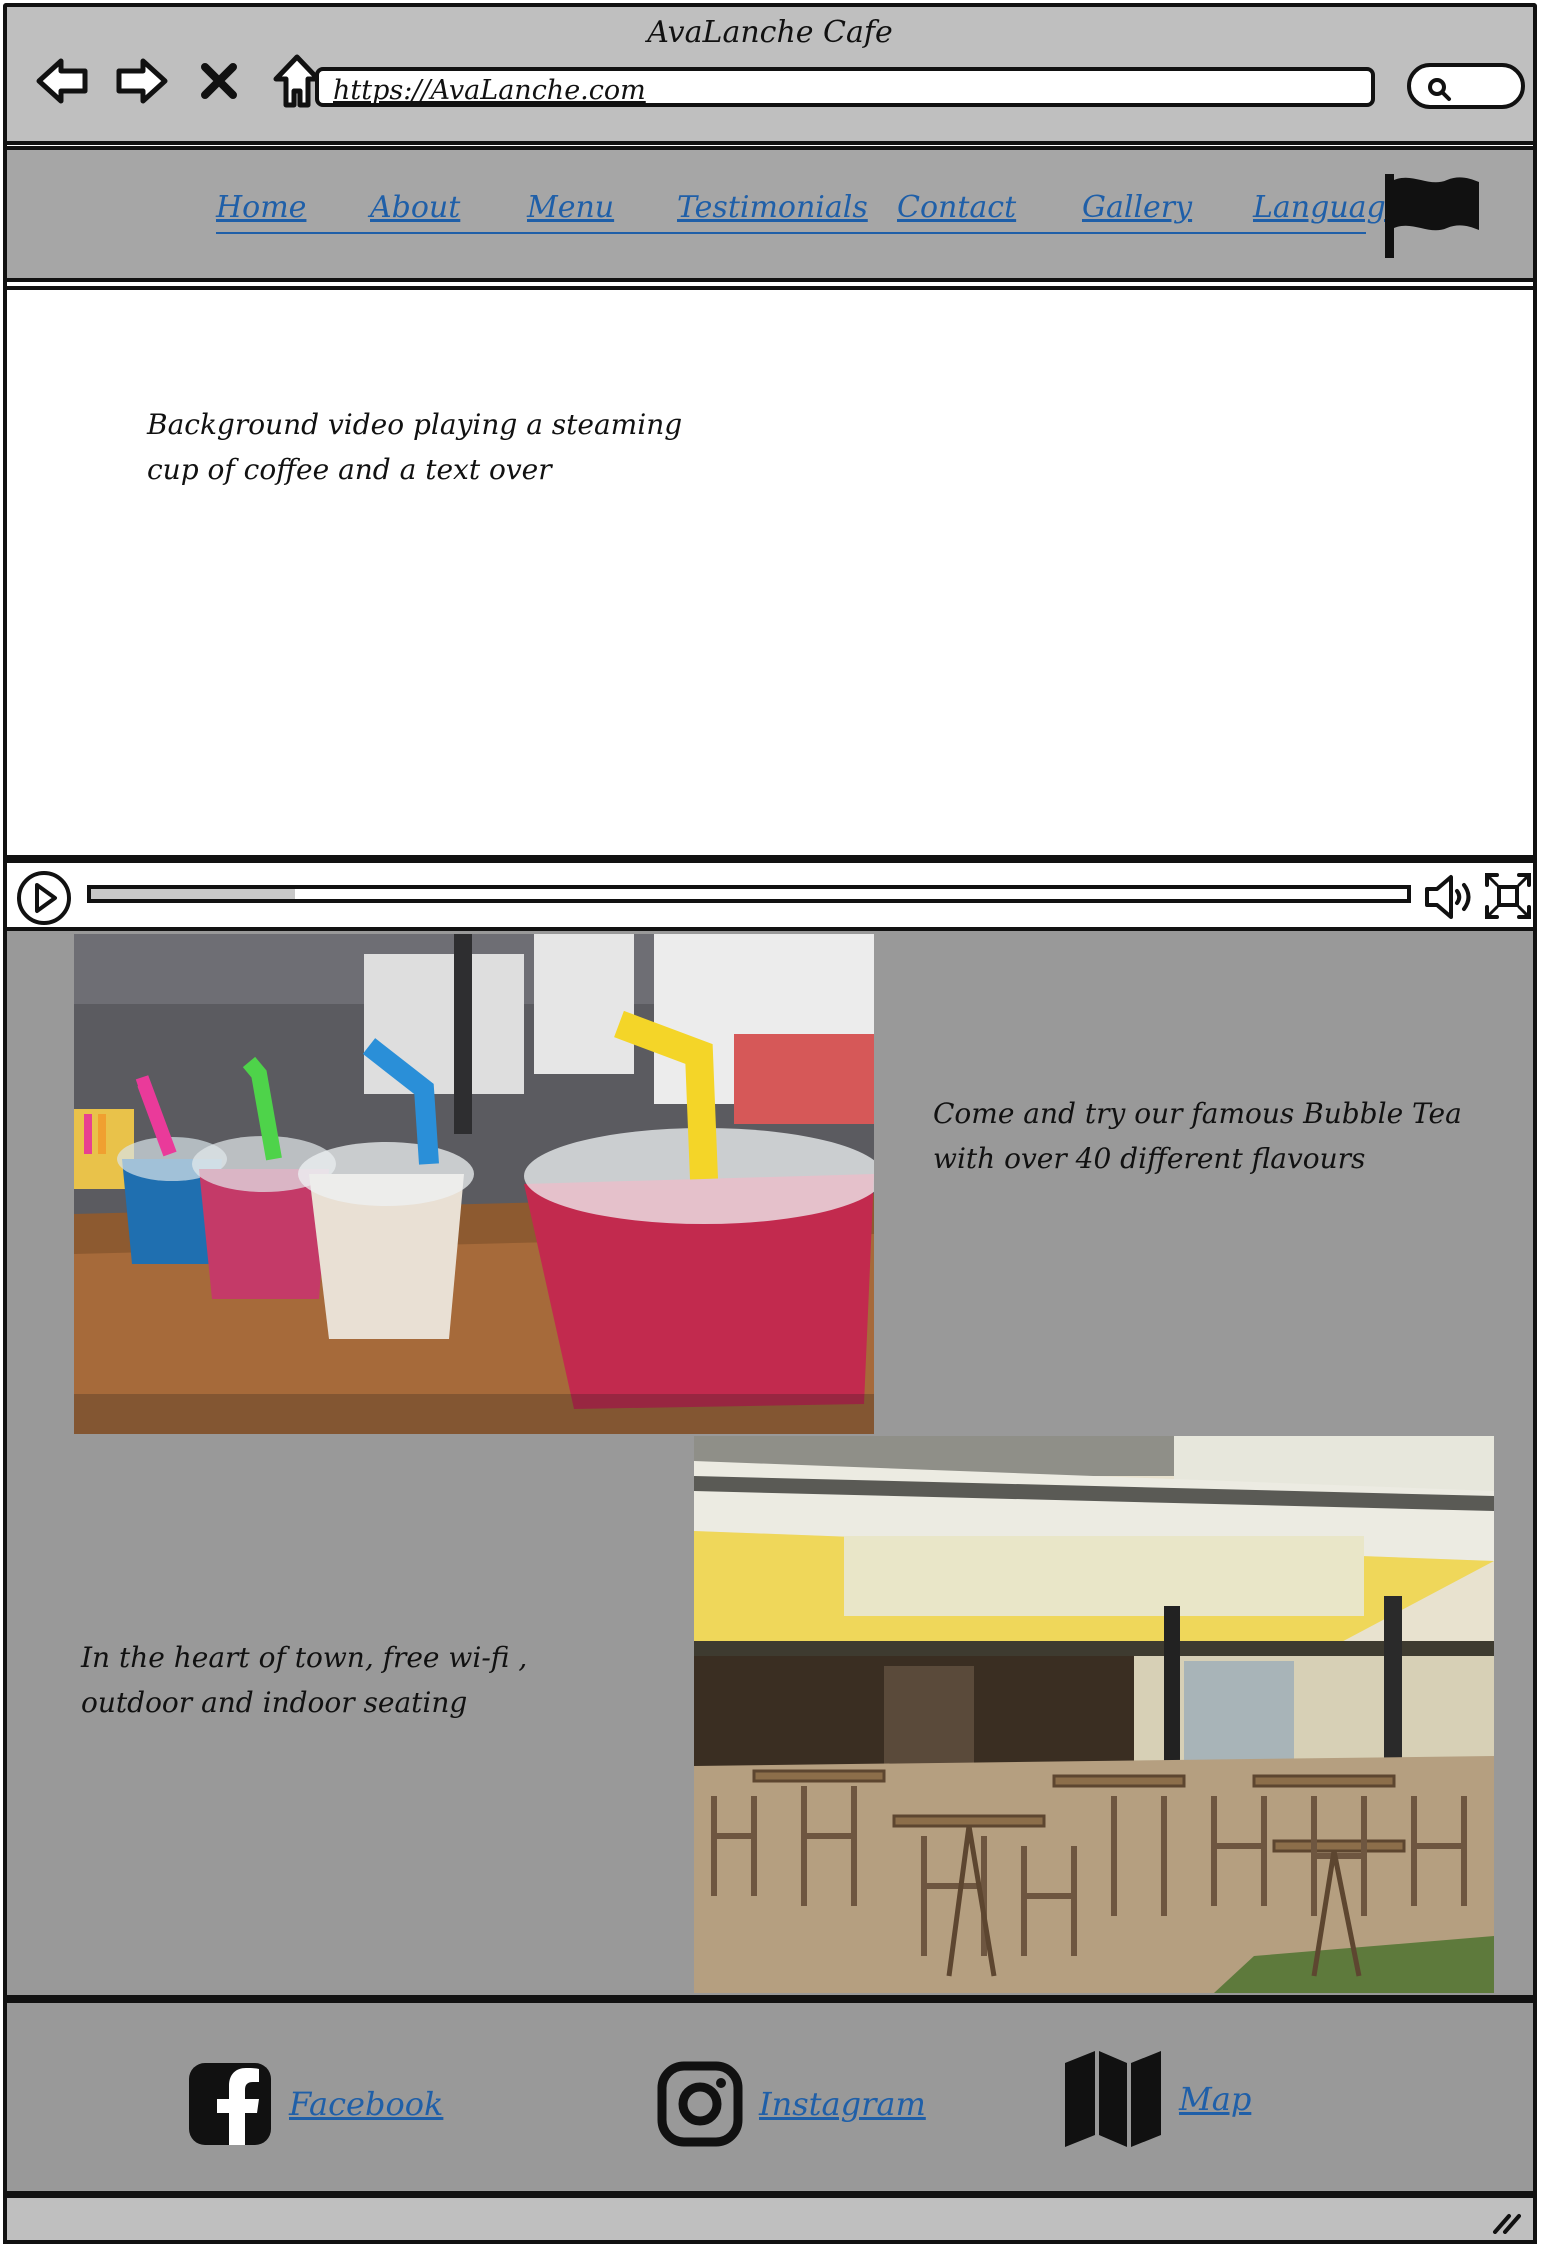 The height and width of the screenshot is (2250, 1544). What do you see at coordinates (1466, 86) in the screenshot?
I see `browser-search` at bounding box center [1466, 86].